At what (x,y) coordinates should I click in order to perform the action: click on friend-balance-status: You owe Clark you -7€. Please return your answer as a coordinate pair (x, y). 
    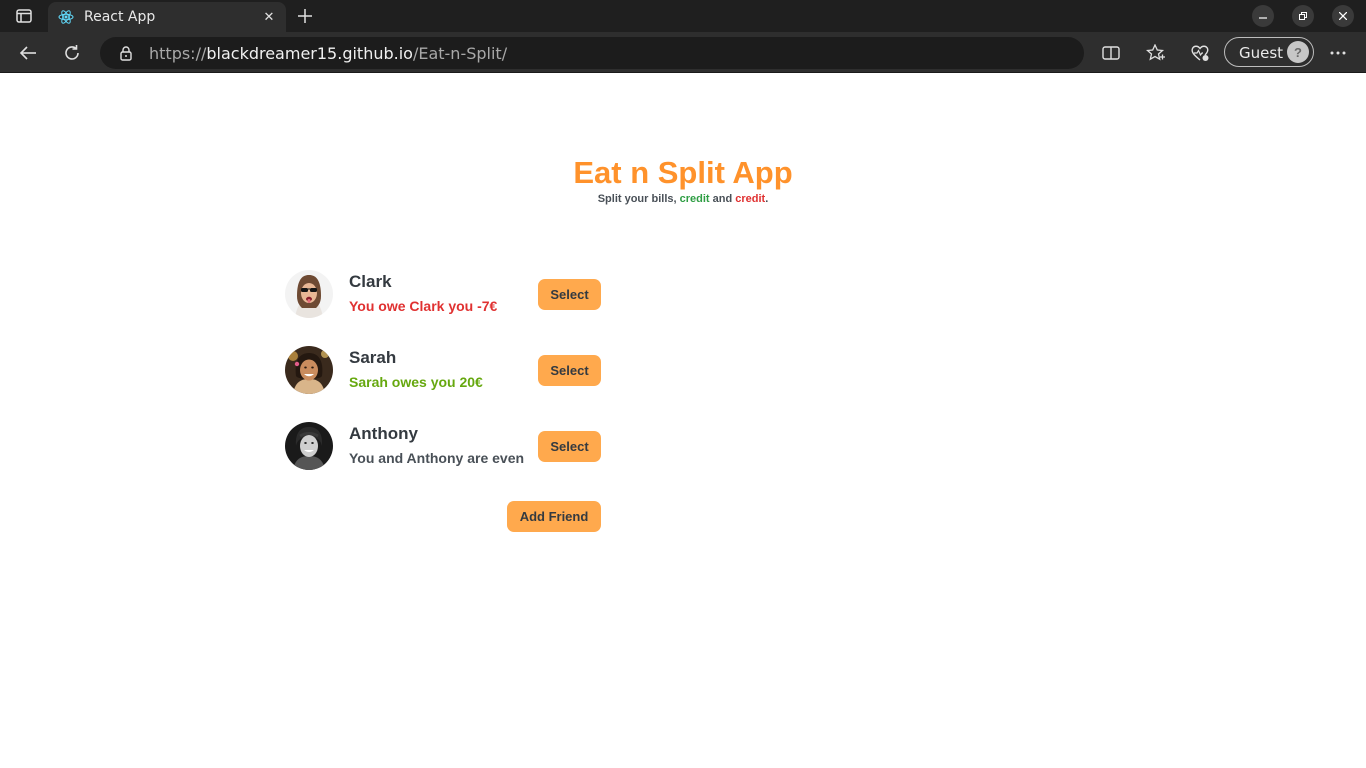
    Looking at the image, I should click on (423, 306).